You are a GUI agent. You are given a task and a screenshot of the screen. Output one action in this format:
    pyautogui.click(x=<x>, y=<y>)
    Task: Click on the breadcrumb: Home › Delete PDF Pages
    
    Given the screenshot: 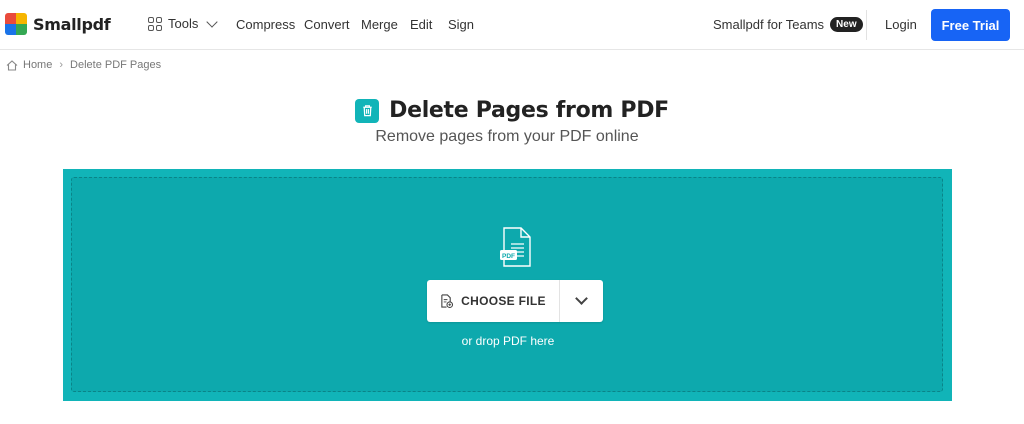 What is the action you would take?
    pyautogui.click(x=83, y=65)
    